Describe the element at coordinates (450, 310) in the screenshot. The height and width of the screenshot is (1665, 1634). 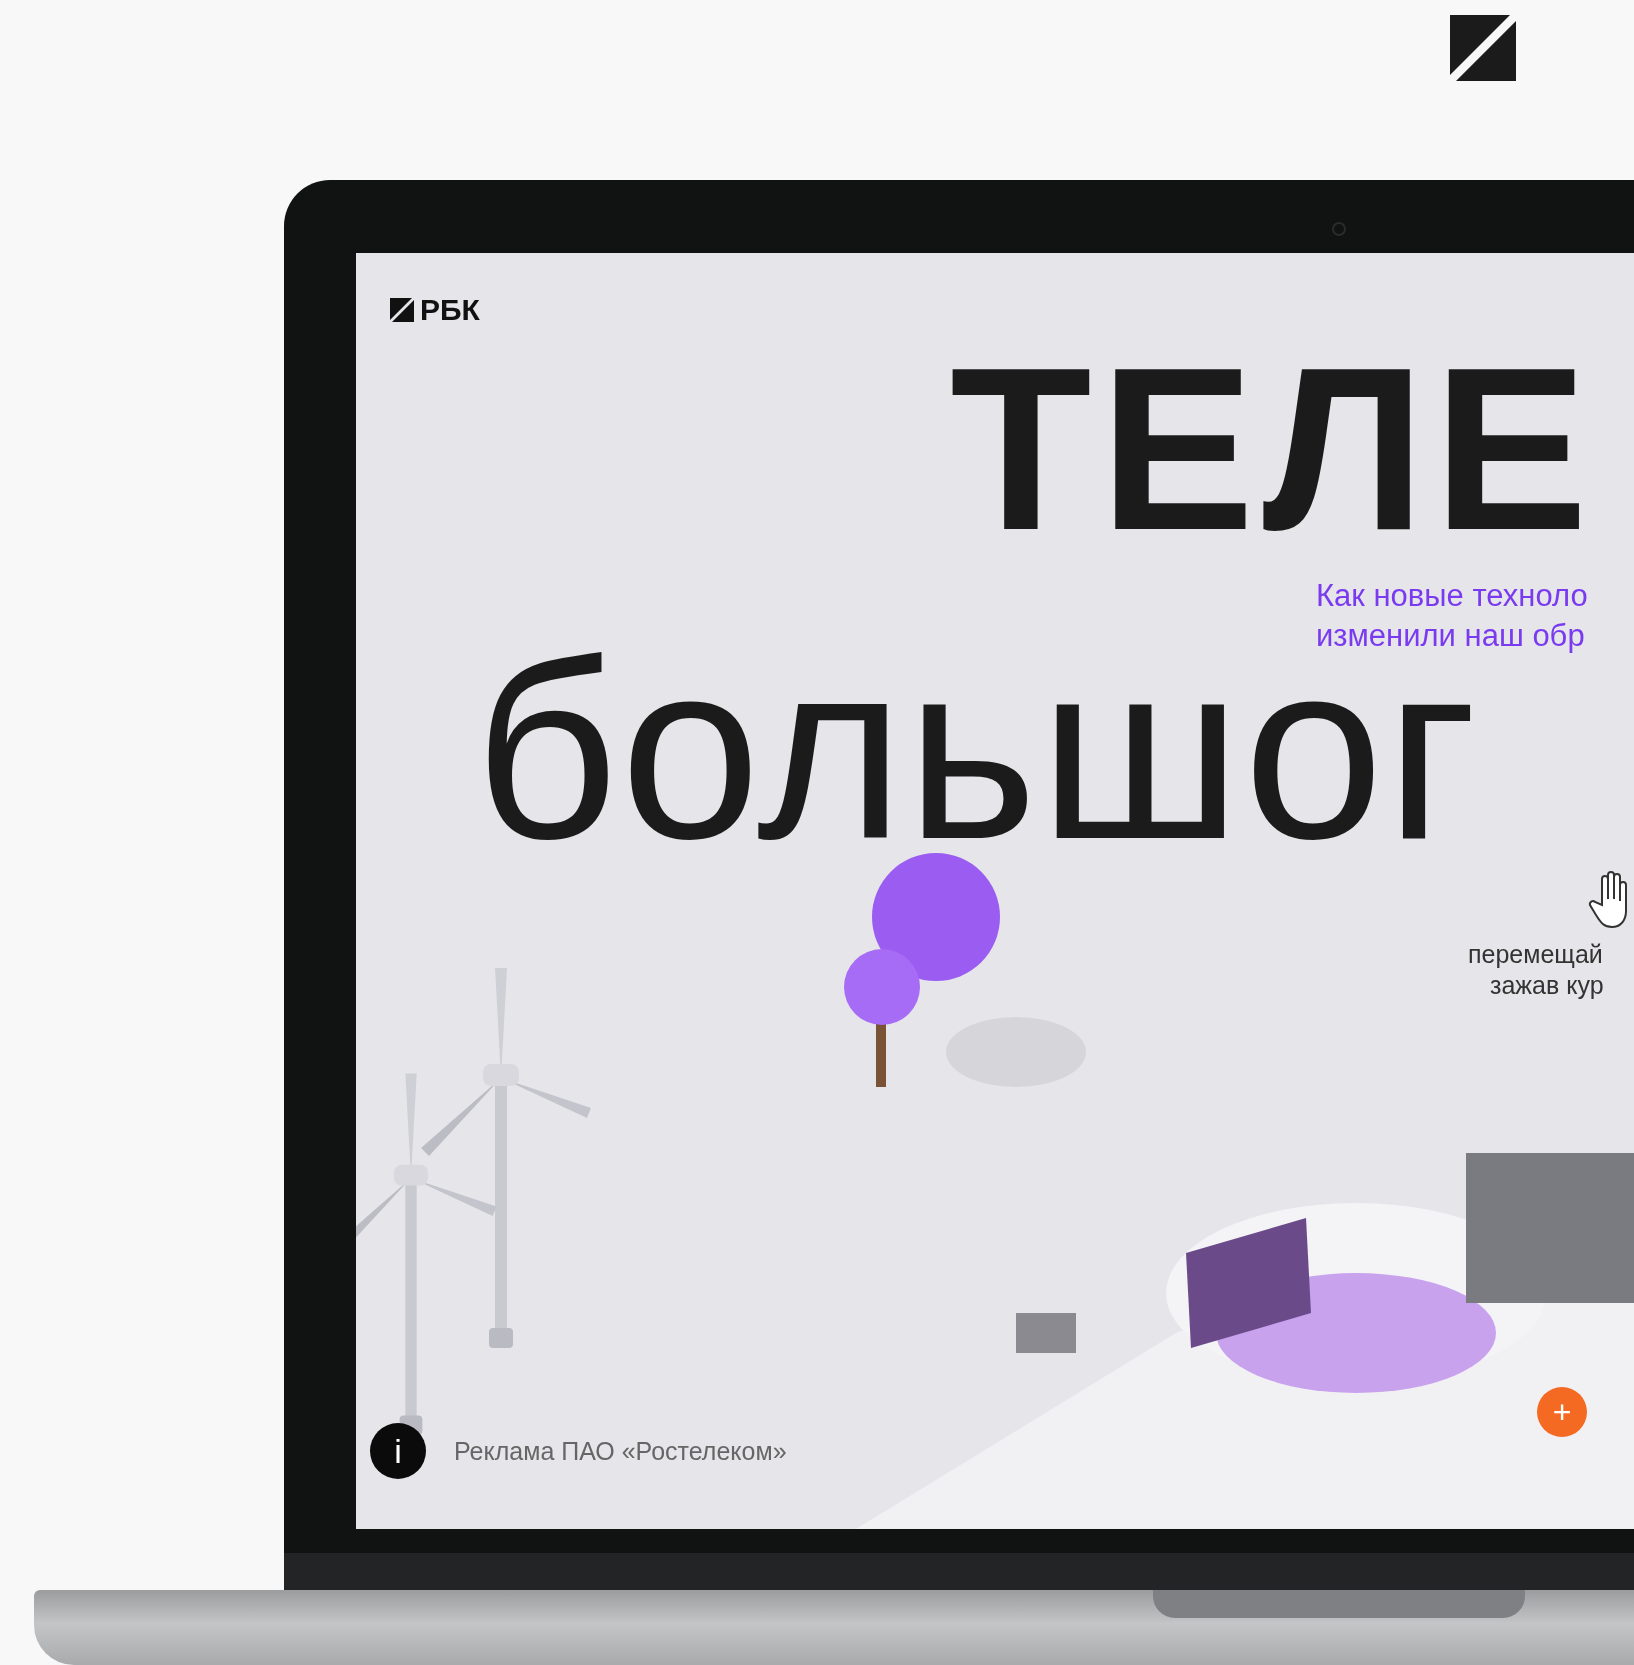
I see `logo-text: РБК` at that location.